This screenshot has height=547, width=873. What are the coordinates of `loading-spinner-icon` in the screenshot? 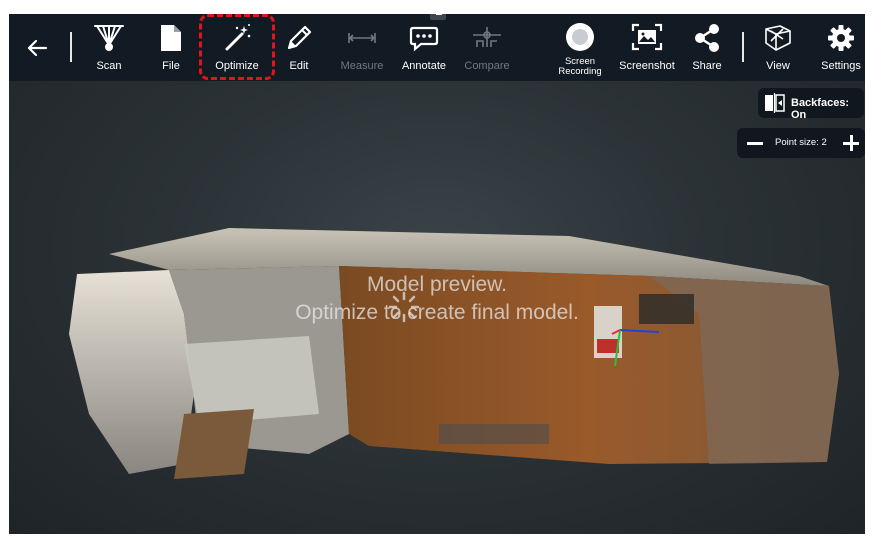 It's located at (404, 307).